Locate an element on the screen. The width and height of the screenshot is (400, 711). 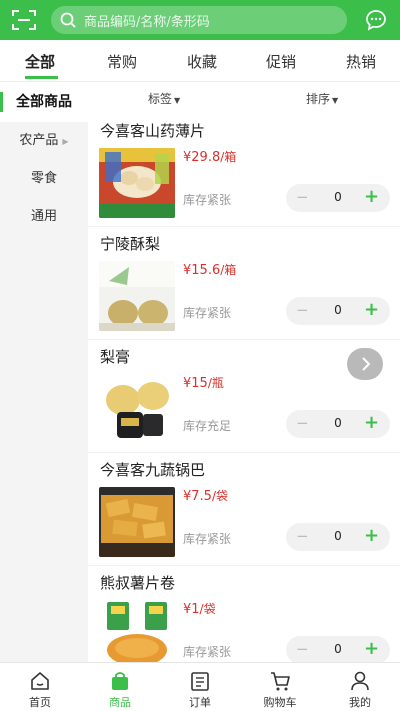
chevron-right-icon is located at coordinates (366, 364).